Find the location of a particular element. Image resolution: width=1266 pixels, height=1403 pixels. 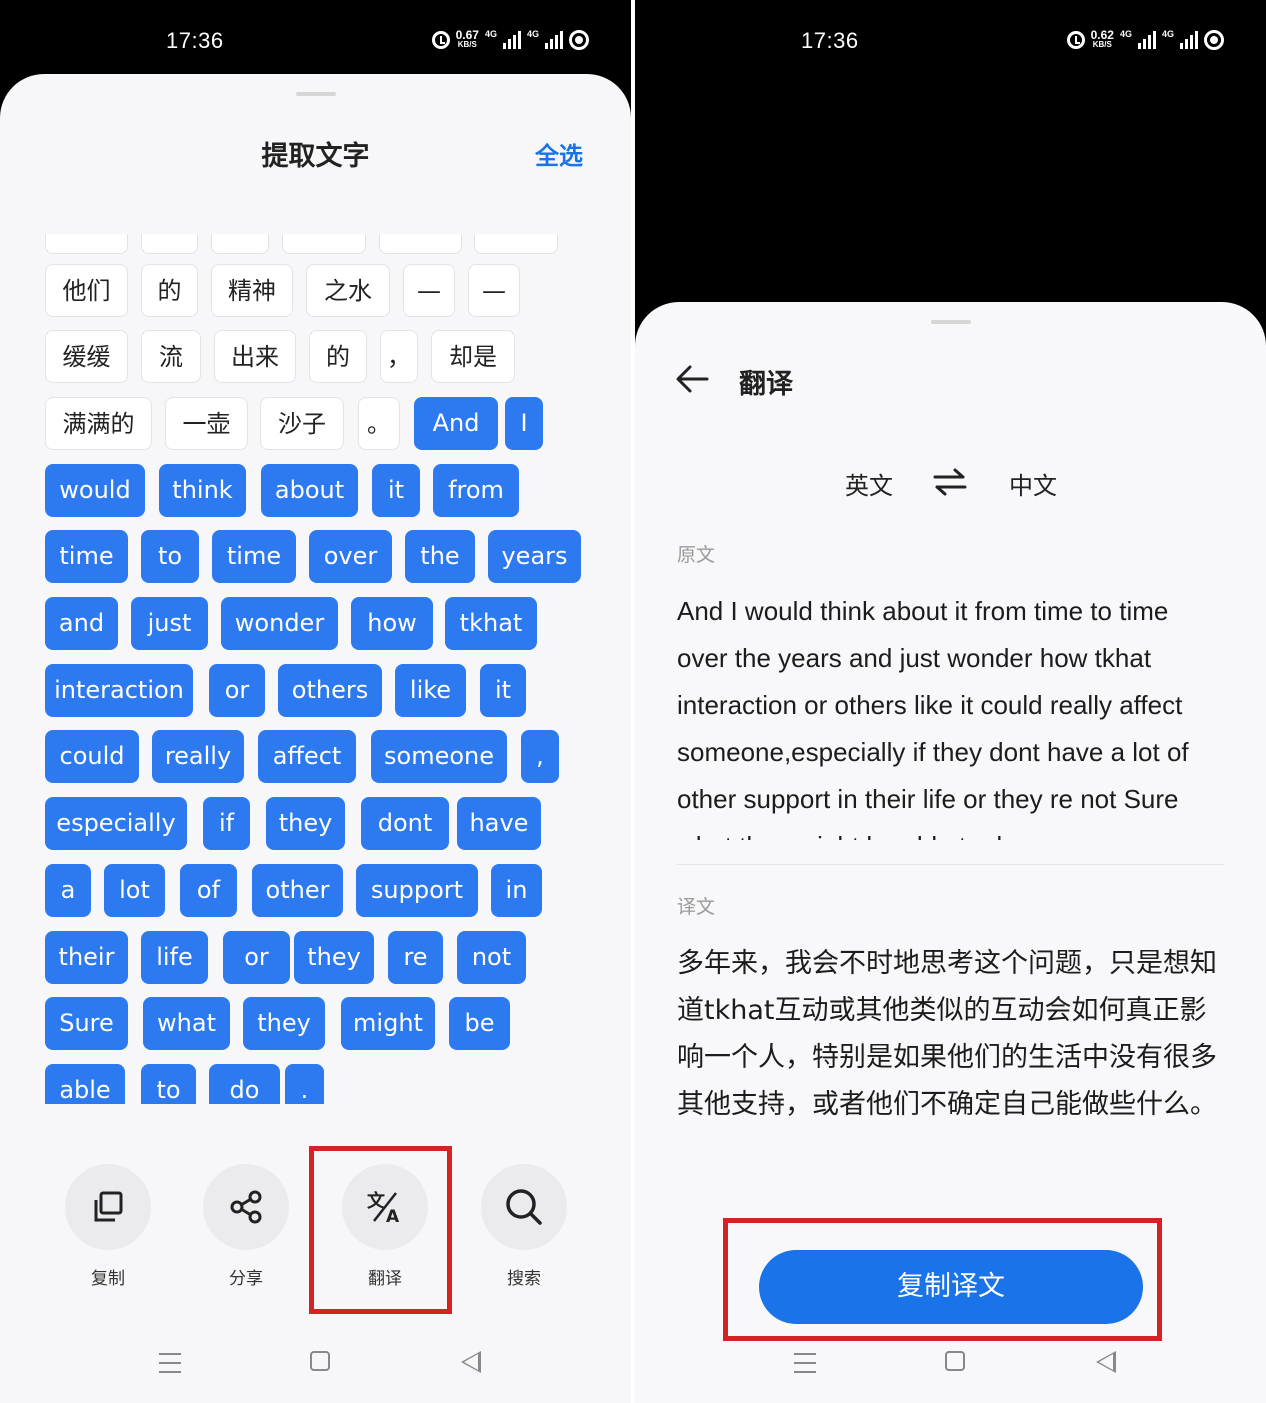

word-chip-selected: someone is located at coordinates (439, 756).